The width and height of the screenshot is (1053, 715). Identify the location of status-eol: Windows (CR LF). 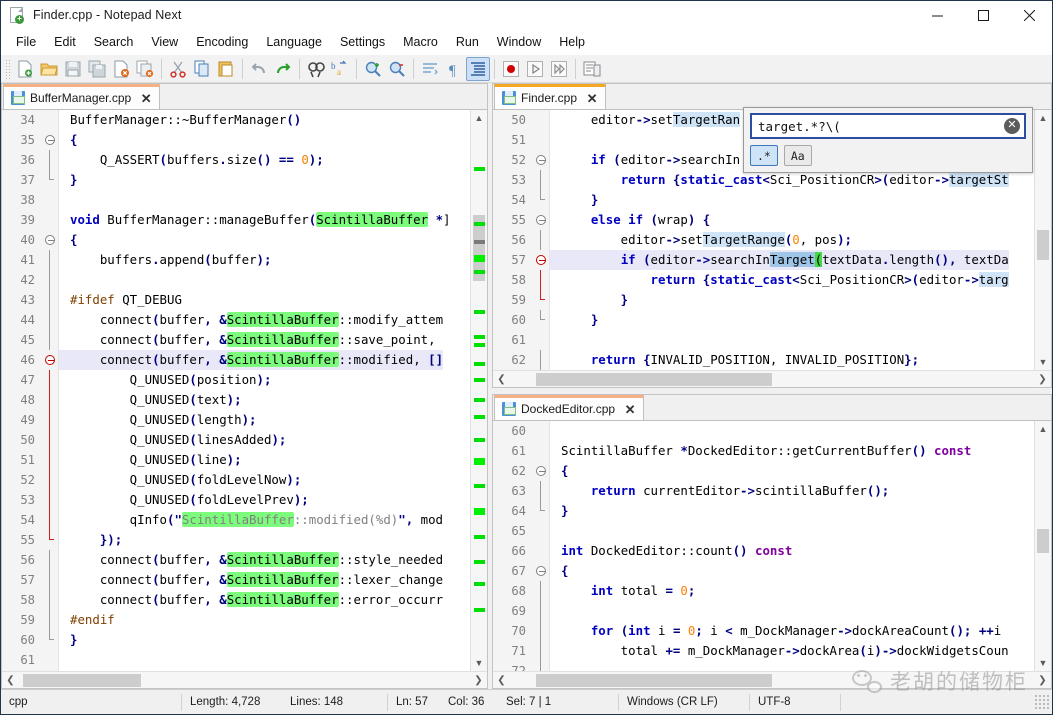
(684, 702).